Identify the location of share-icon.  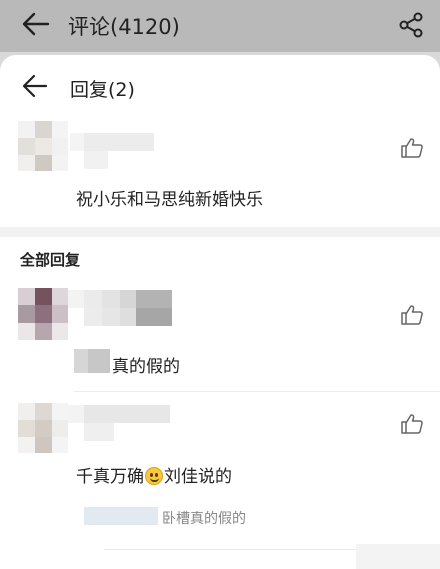
(411, 25).